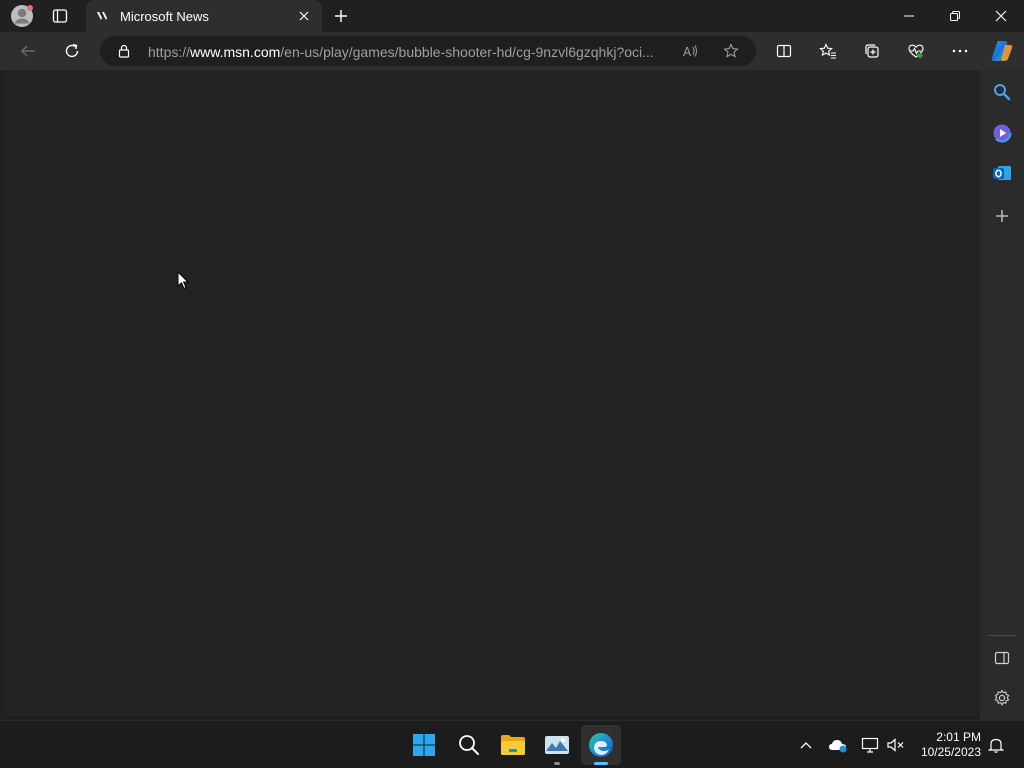 The height and width of the screenshot is (768, 1024). I want to click on start-windows-icon, so click(424, 745).